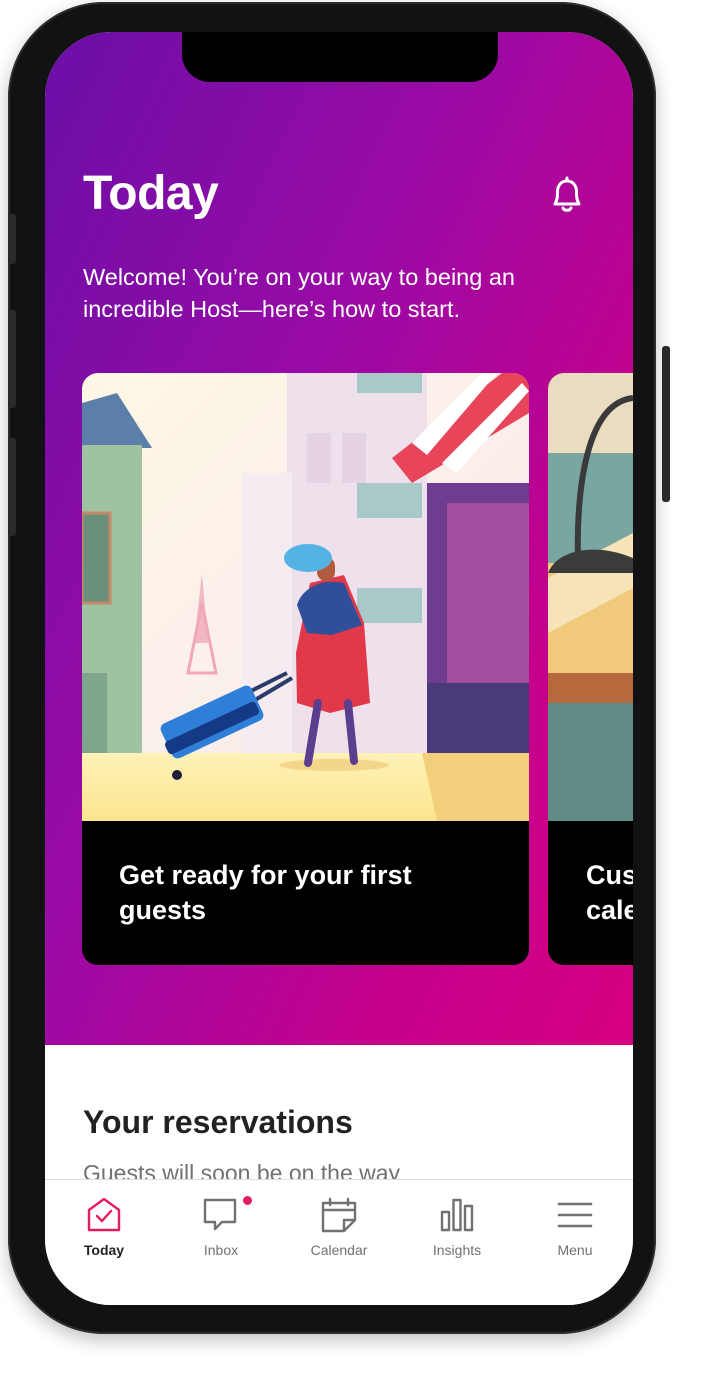 Image resolution: width=720 pixels, height=1391 pixels. I want to click on mute-switch, so click(12, 239).